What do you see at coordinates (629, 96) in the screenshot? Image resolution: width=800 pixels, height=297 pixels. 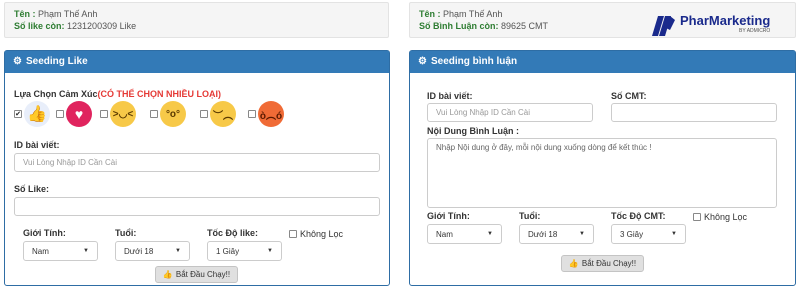 I see `cmt-count-label: Số CMT:` at bounding box center [629, 96].